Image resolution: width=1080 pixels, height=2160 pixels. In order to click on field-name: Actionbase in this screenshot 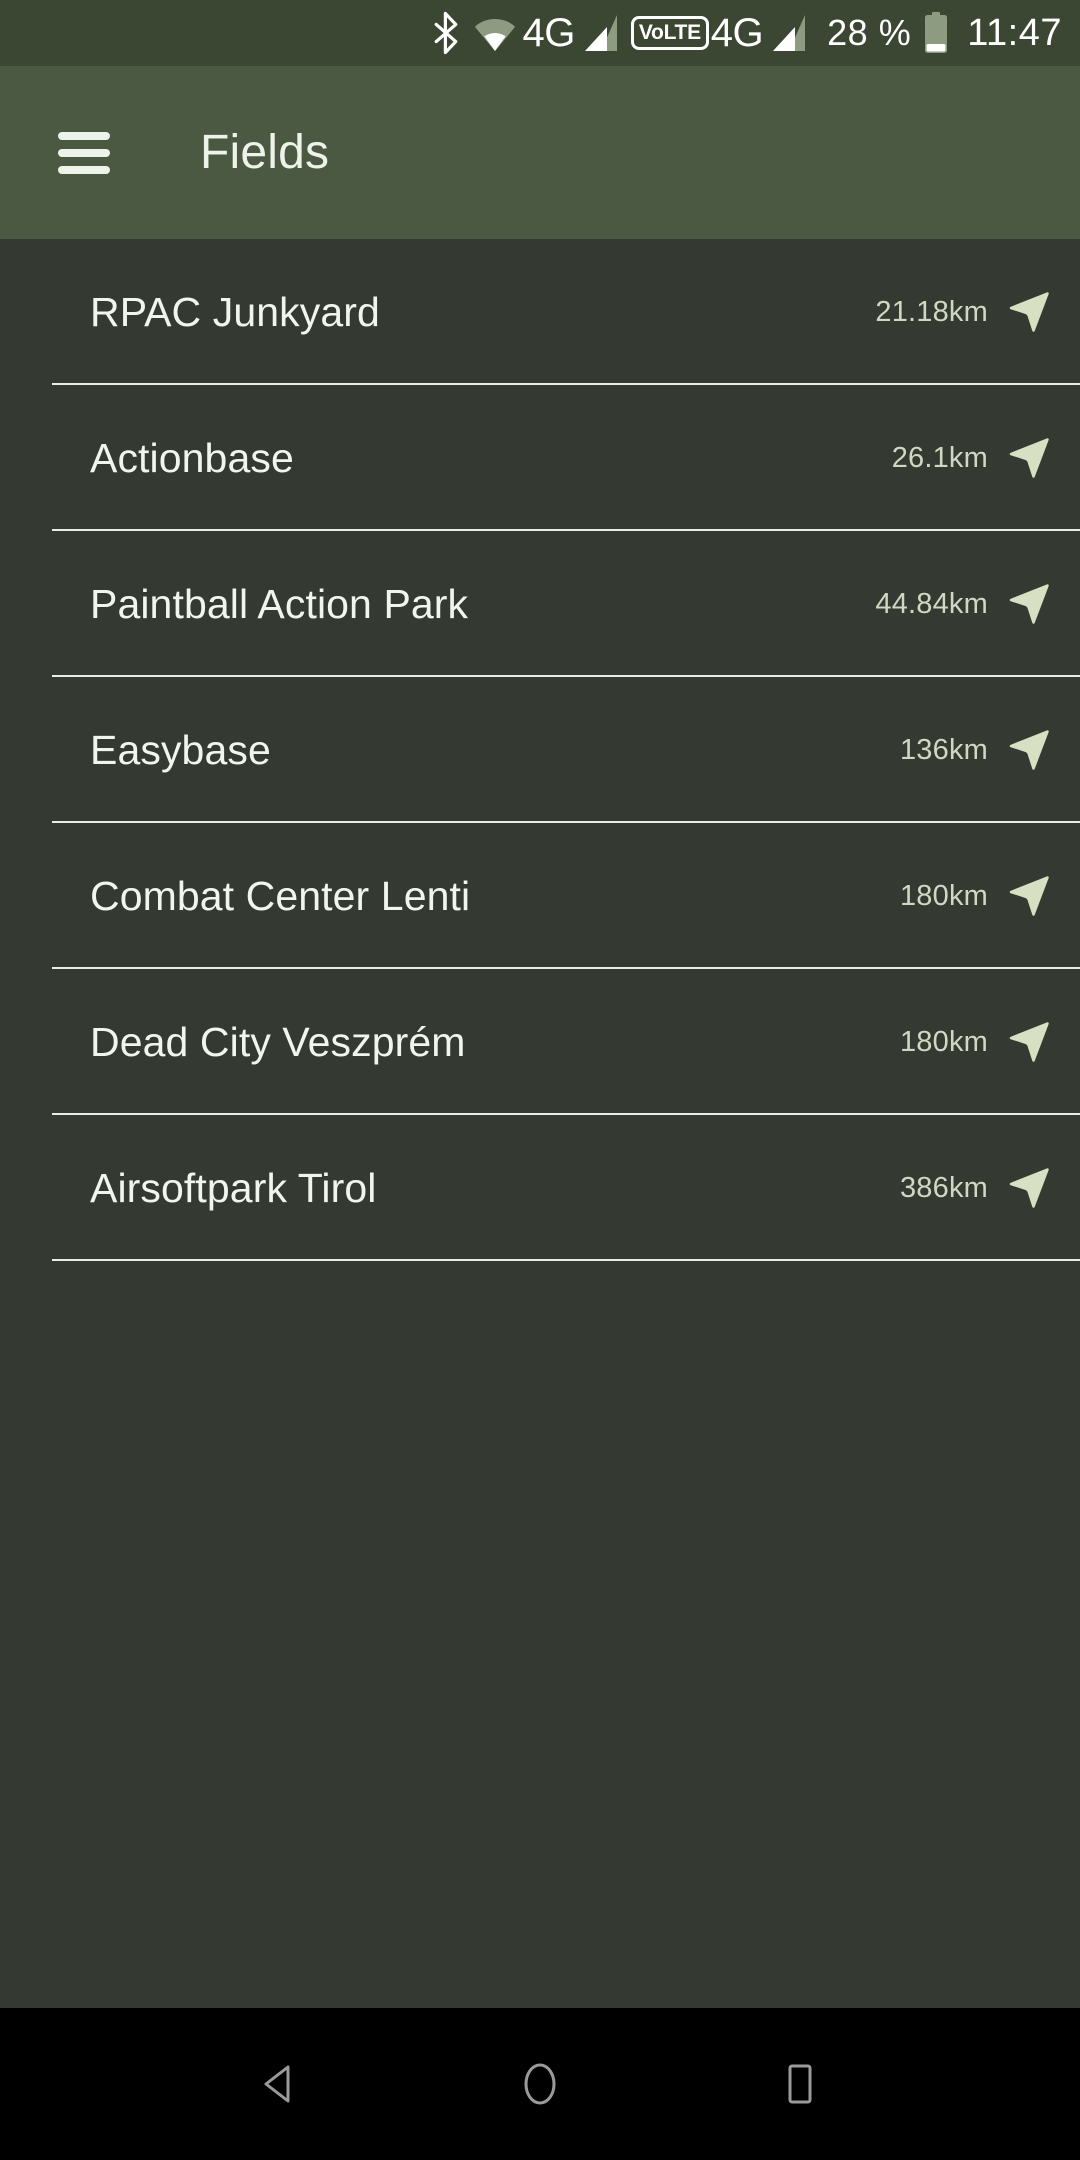, I will do `click(192, 457)`.